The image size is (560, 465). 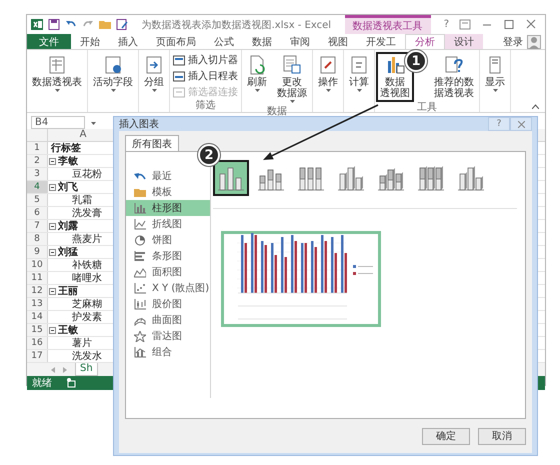 I want to click on ribbon-button: 刷新, so click(x=257, y=79).